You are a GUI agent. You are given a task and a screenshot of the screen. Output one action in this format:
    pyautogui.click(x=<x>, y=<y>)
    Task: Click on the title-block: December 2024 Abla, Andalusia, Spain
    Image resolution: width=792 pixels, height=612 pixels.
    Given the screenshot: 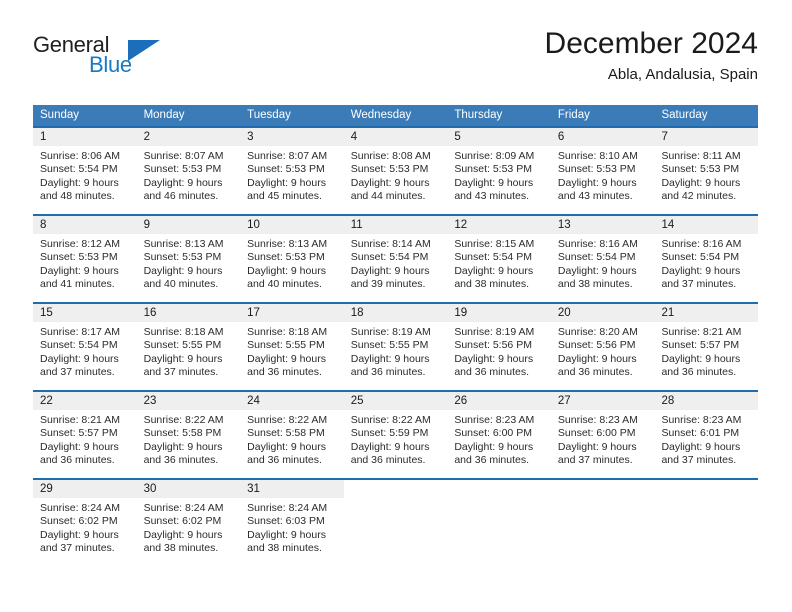 What is the action you would take?
    pyautogui.click(x=651, y=56)
    